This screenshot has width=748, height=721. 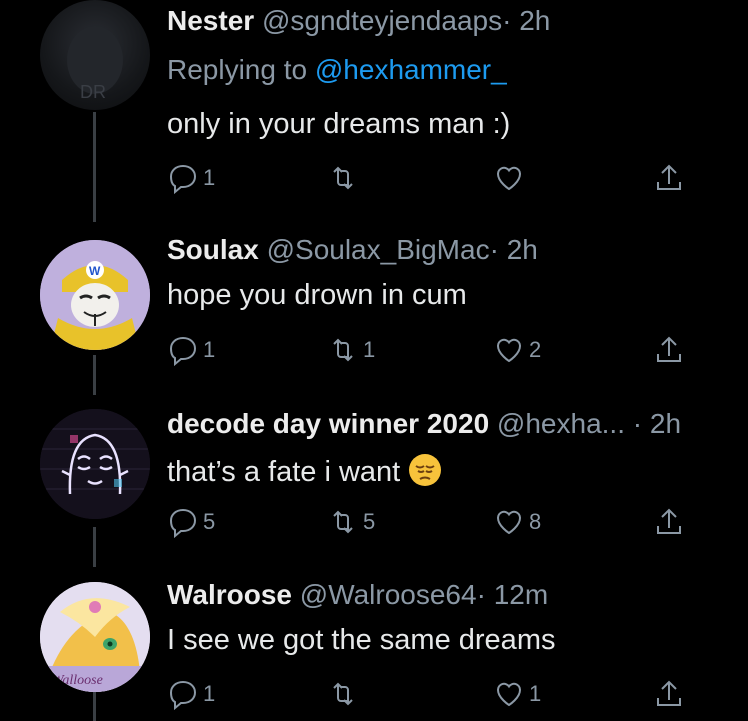 What do you see at coordinates (388, 594) in the screenshot?
I see `user-handle: @Walroose64` at bounding box center [388, 594].